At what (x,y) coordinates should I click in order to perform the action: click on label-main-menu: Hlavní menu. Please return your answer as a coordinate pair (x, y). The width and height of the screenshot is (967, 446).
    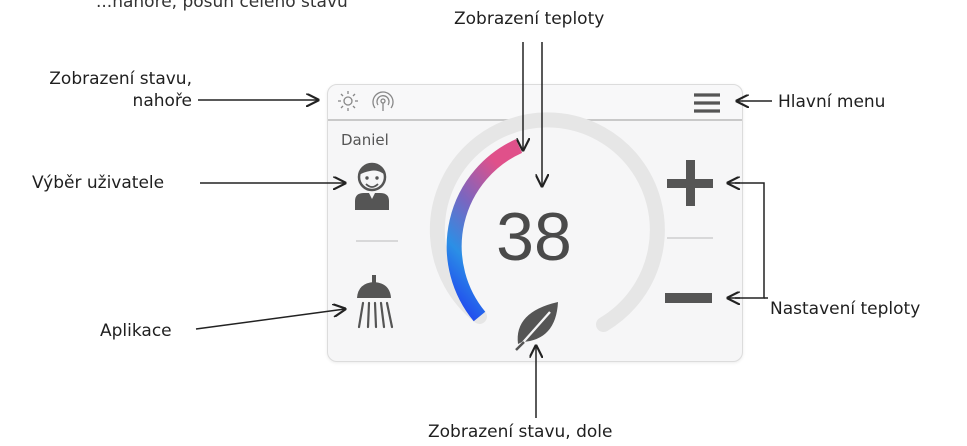
    Looking at the image, I should click on (832, 102).